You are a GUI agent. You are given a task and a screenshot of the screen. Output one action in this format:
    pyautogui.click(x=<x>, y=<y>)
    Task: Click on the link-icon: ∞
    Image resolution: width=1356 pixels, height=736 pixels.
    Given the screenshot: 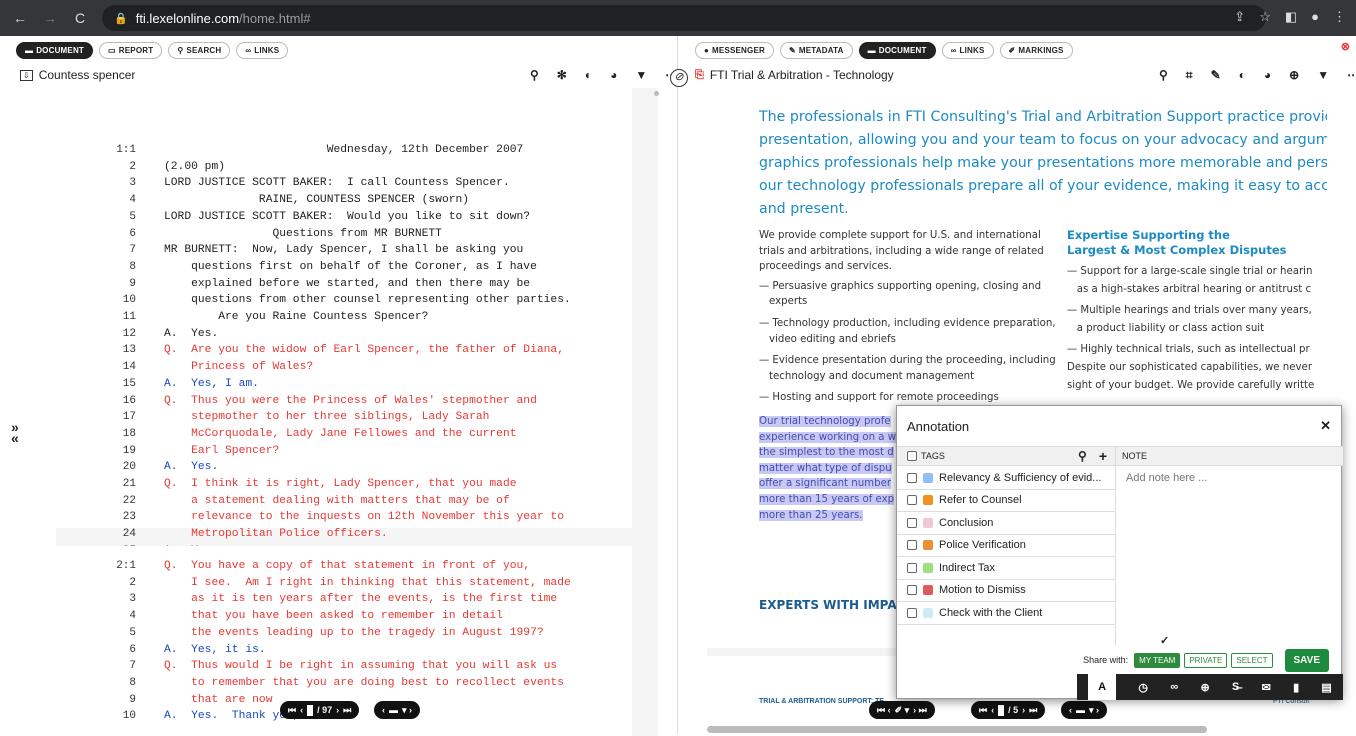 What is the action you would take?
    pyautogui.click(x=1174, y=687)
    